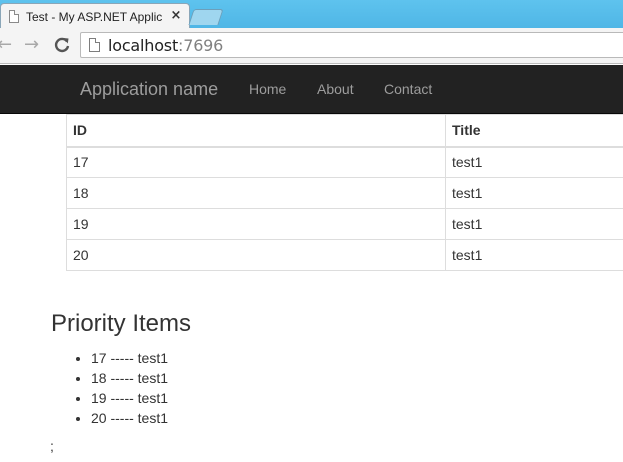  I want to click on cell-id: 20, so click(256, 255).